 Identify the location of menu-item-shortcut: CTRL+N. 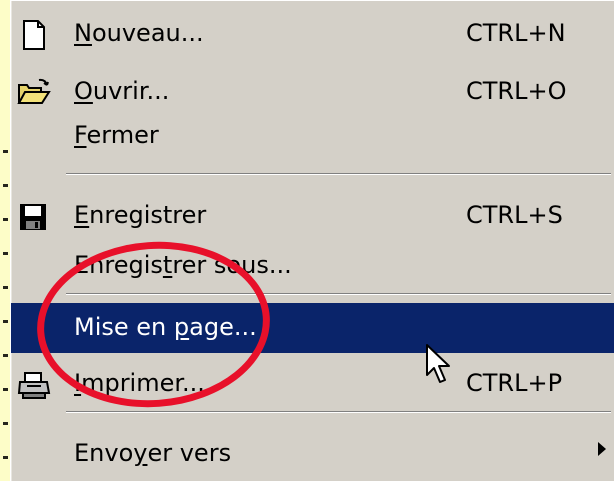
(516, 33).